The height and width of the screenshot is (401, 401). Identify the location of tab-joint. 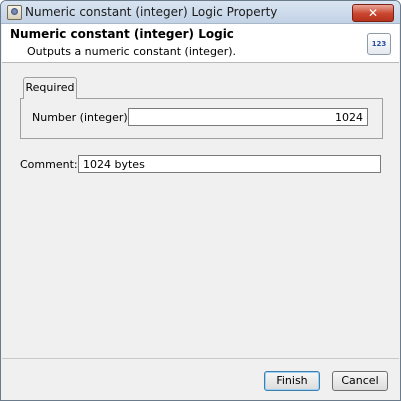
(49, 98).